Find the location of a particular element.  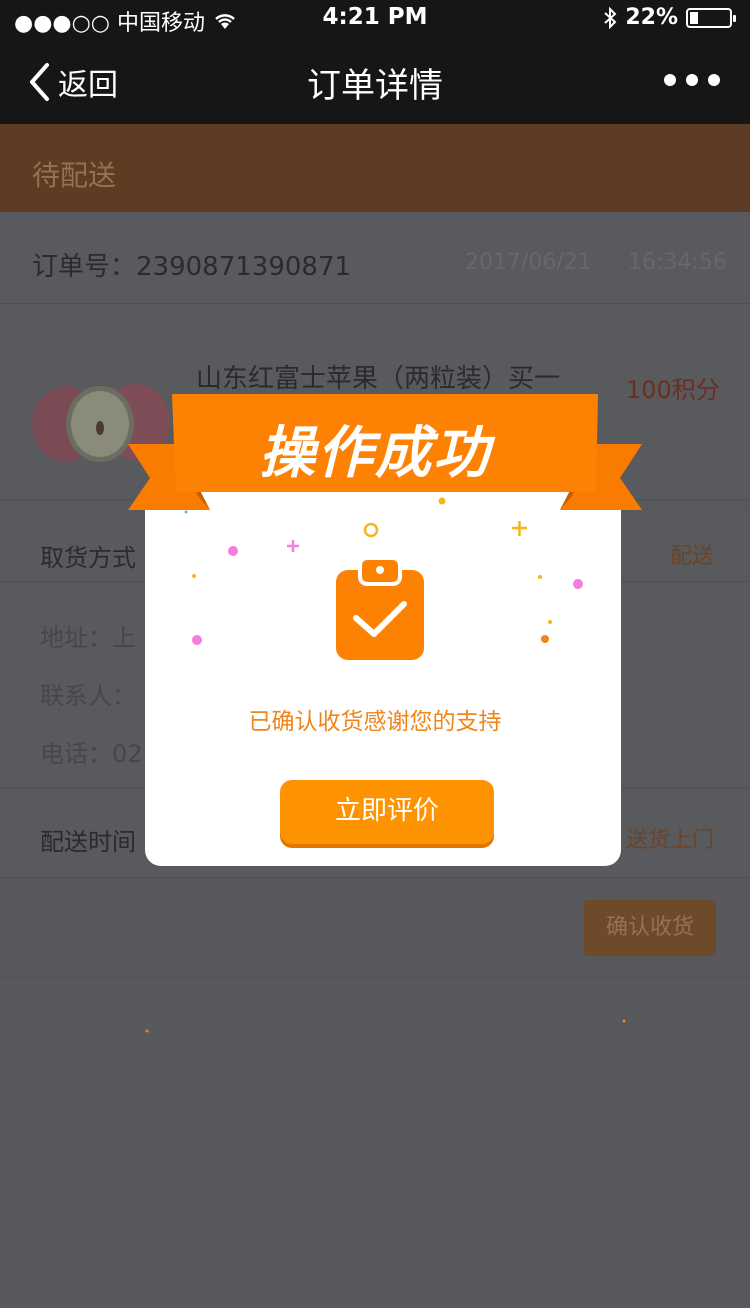

confirm-receipt-button: 确认收货 is located at coordinates (650, 928).